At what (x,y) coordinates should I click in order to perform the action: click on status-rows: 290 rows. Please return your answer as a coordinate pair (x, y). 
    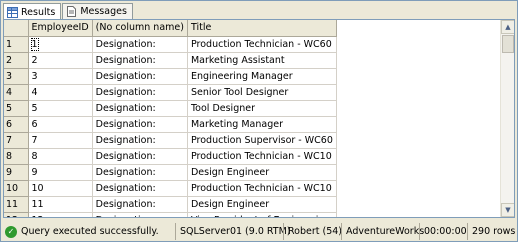
    Looking at the image, I should click on (491, 231).